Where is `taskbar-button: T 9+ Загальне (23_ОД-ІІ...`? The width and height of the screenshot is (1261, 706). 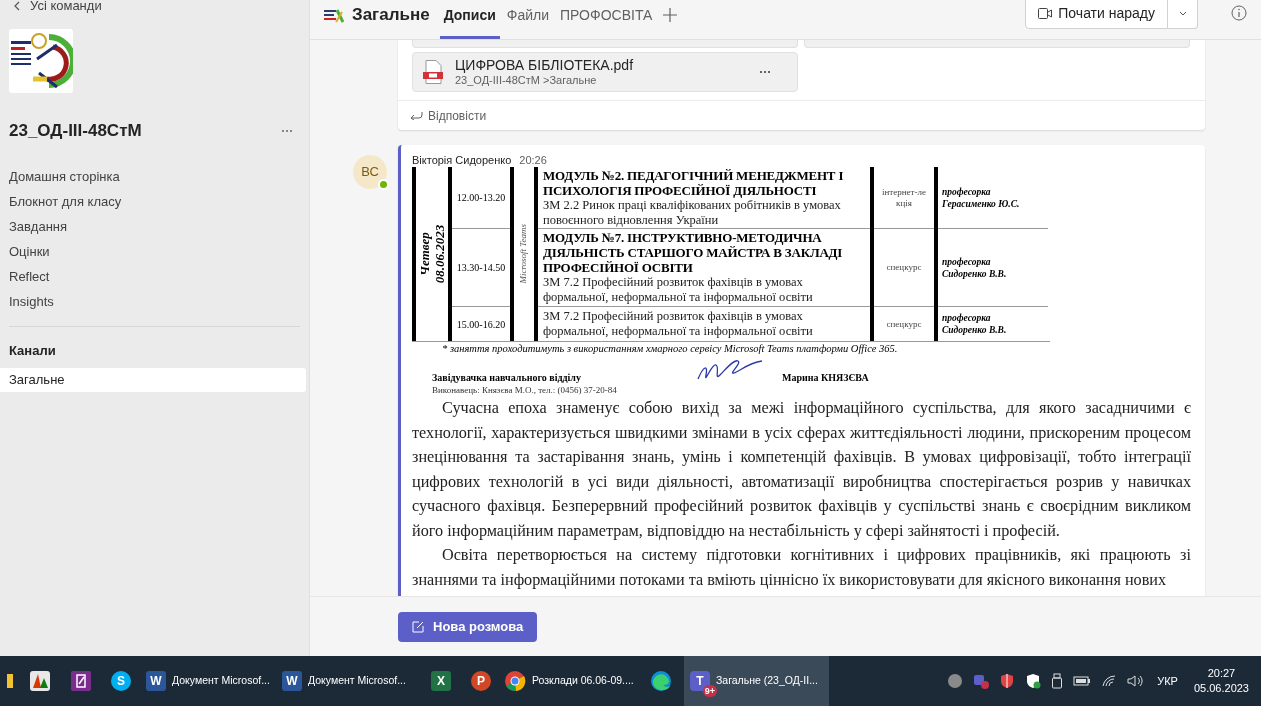 taskbar-button: T 9+ Загальне (23_ОД-ІІ... is located at coordinates (756, 681).